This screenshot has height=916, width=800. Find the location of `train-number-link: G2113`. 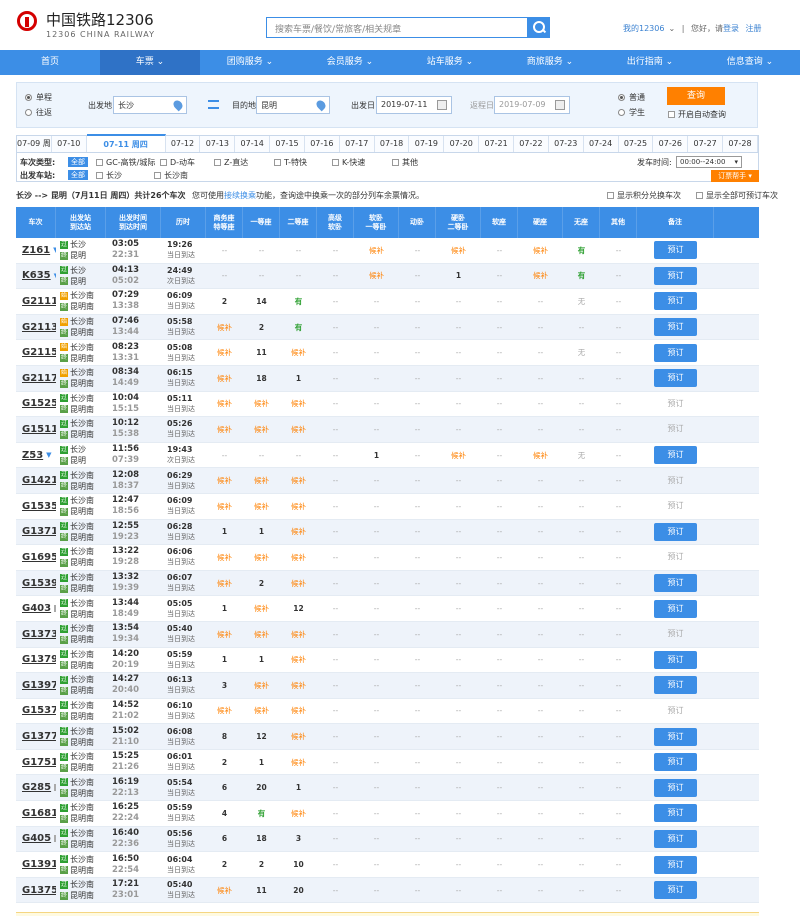

train-number-link: G2113 is located at coordinates (39, 327).